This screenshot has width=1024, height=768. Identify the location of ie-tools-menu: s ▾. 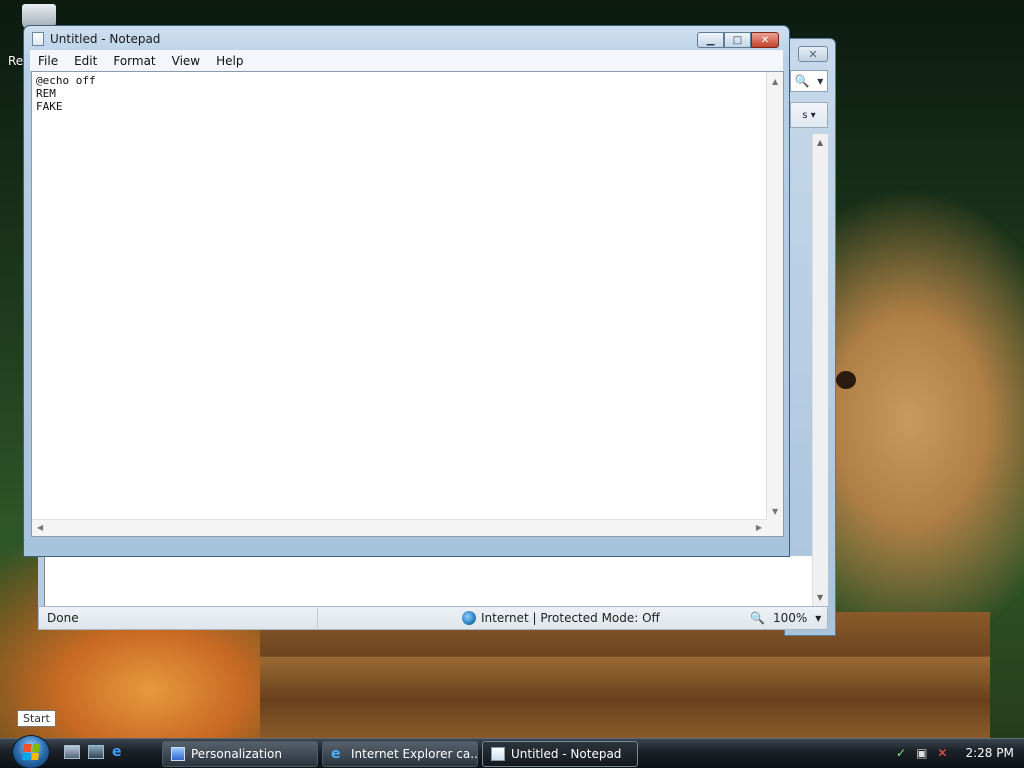
(809, 115).